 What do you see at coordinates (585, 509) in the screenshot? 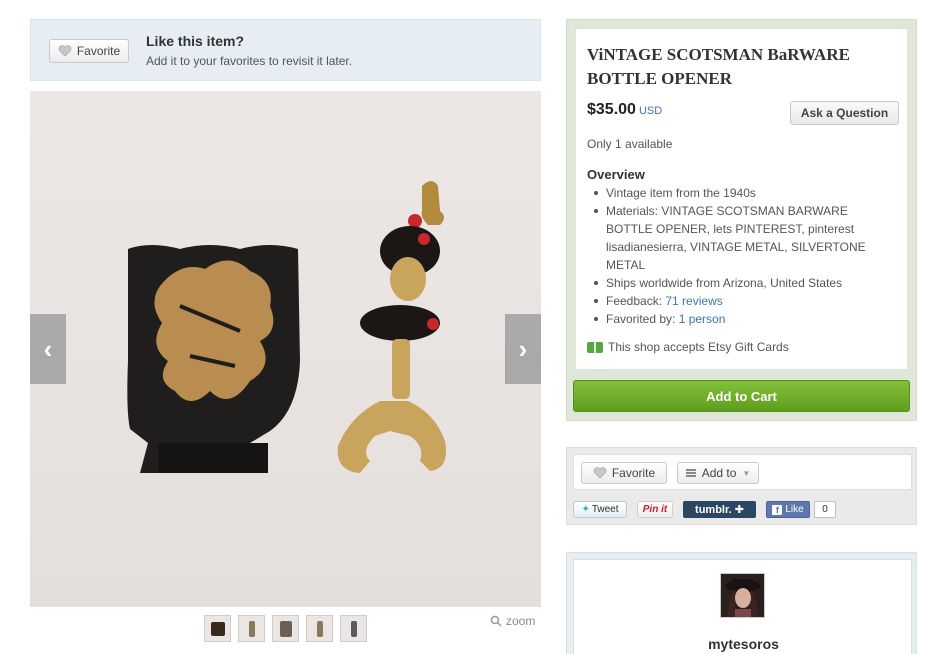
I see `twitter-bird-icon: ✦` at bounding box center [585, 509].